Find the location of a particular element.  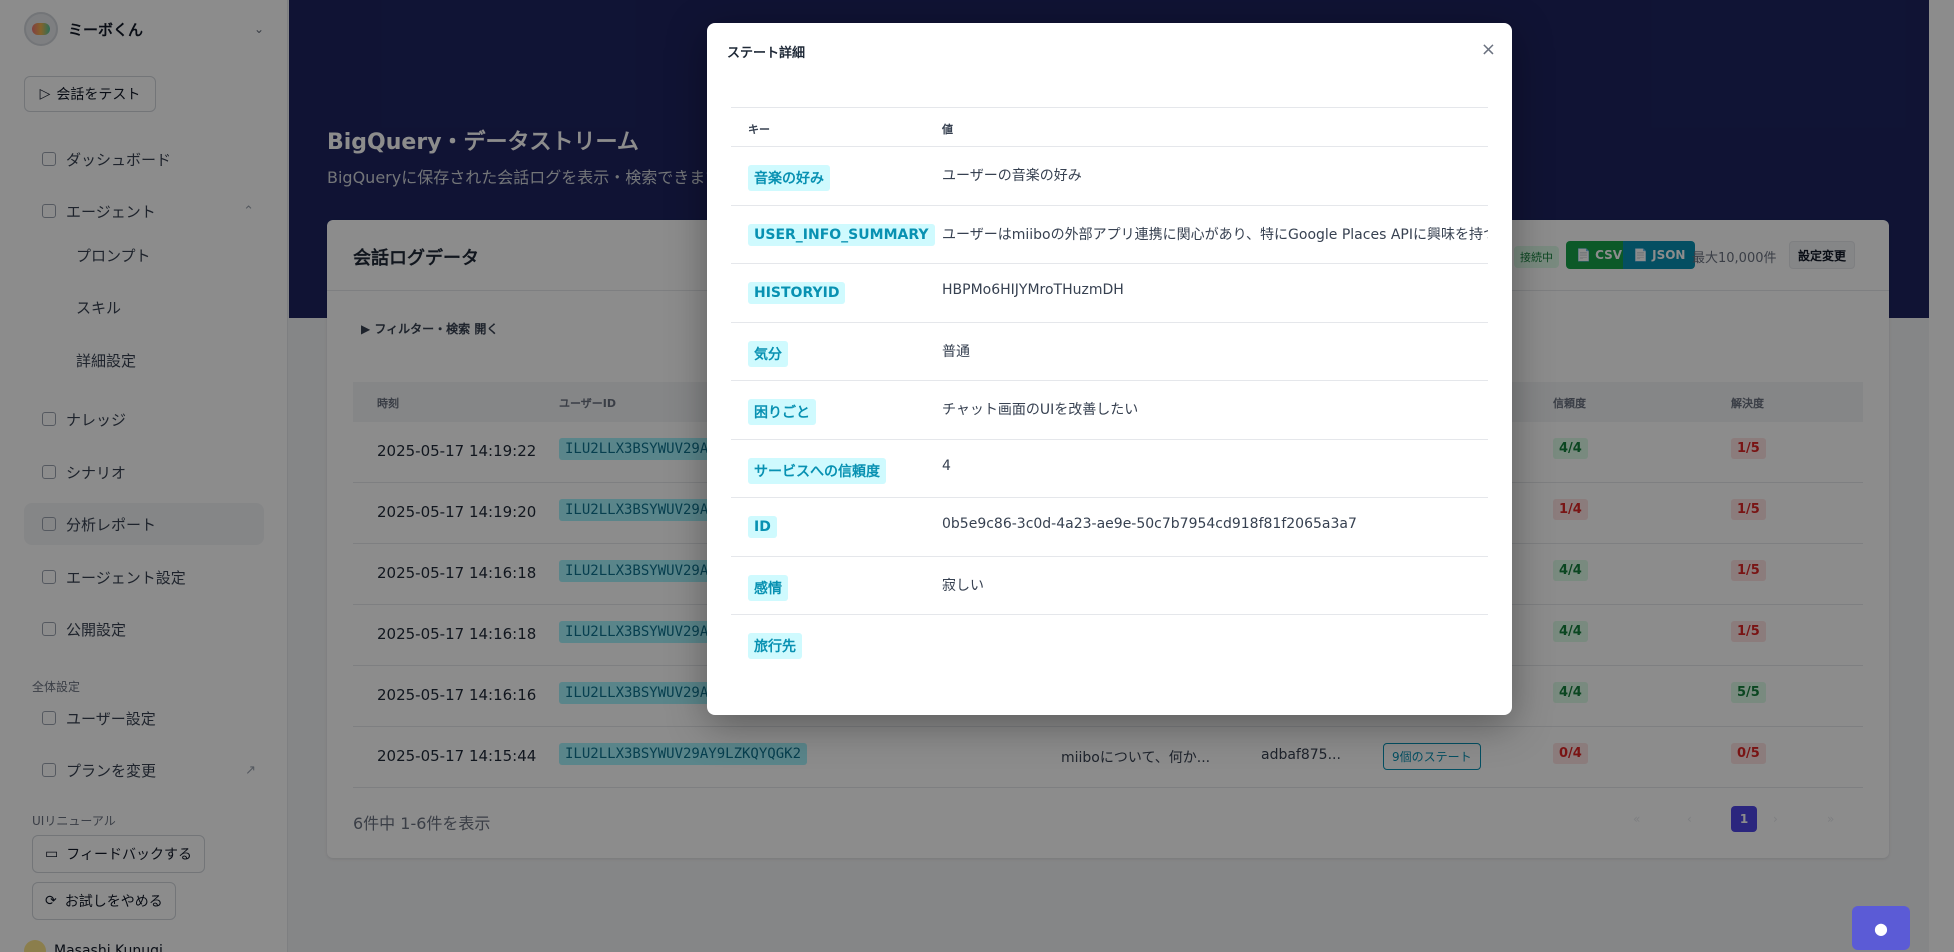

state-key: サービスへの信頼度 is located at coordinates (817, 470).